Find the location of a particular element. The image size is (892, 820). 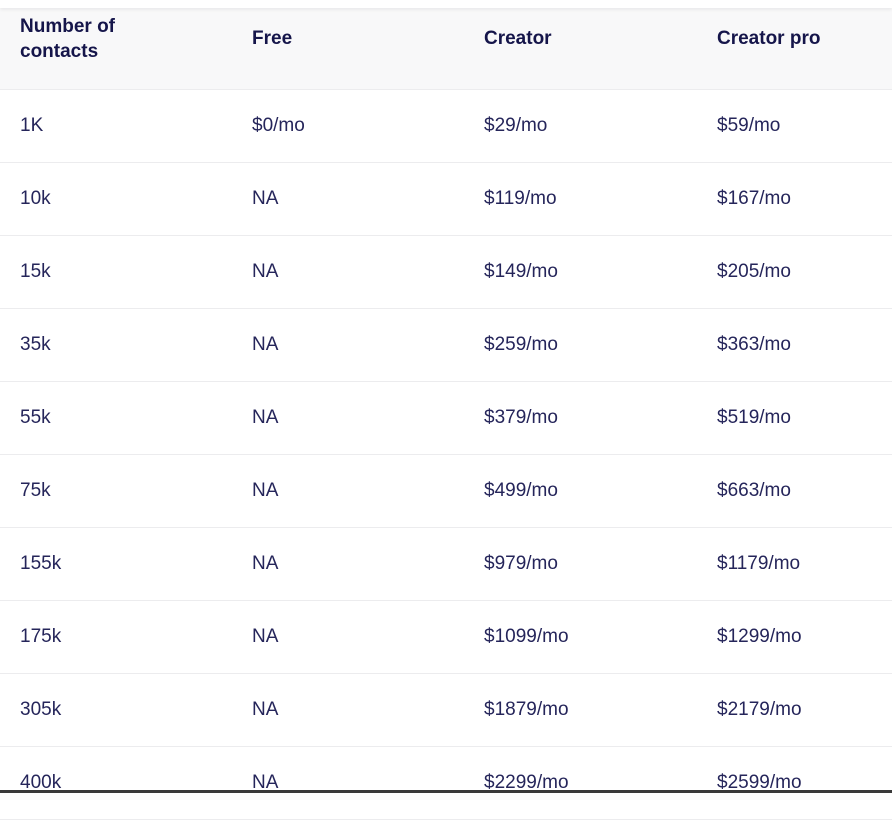

table-row: 305k NA $1879/mo $2179/mo is located at coordinates (446, 710).